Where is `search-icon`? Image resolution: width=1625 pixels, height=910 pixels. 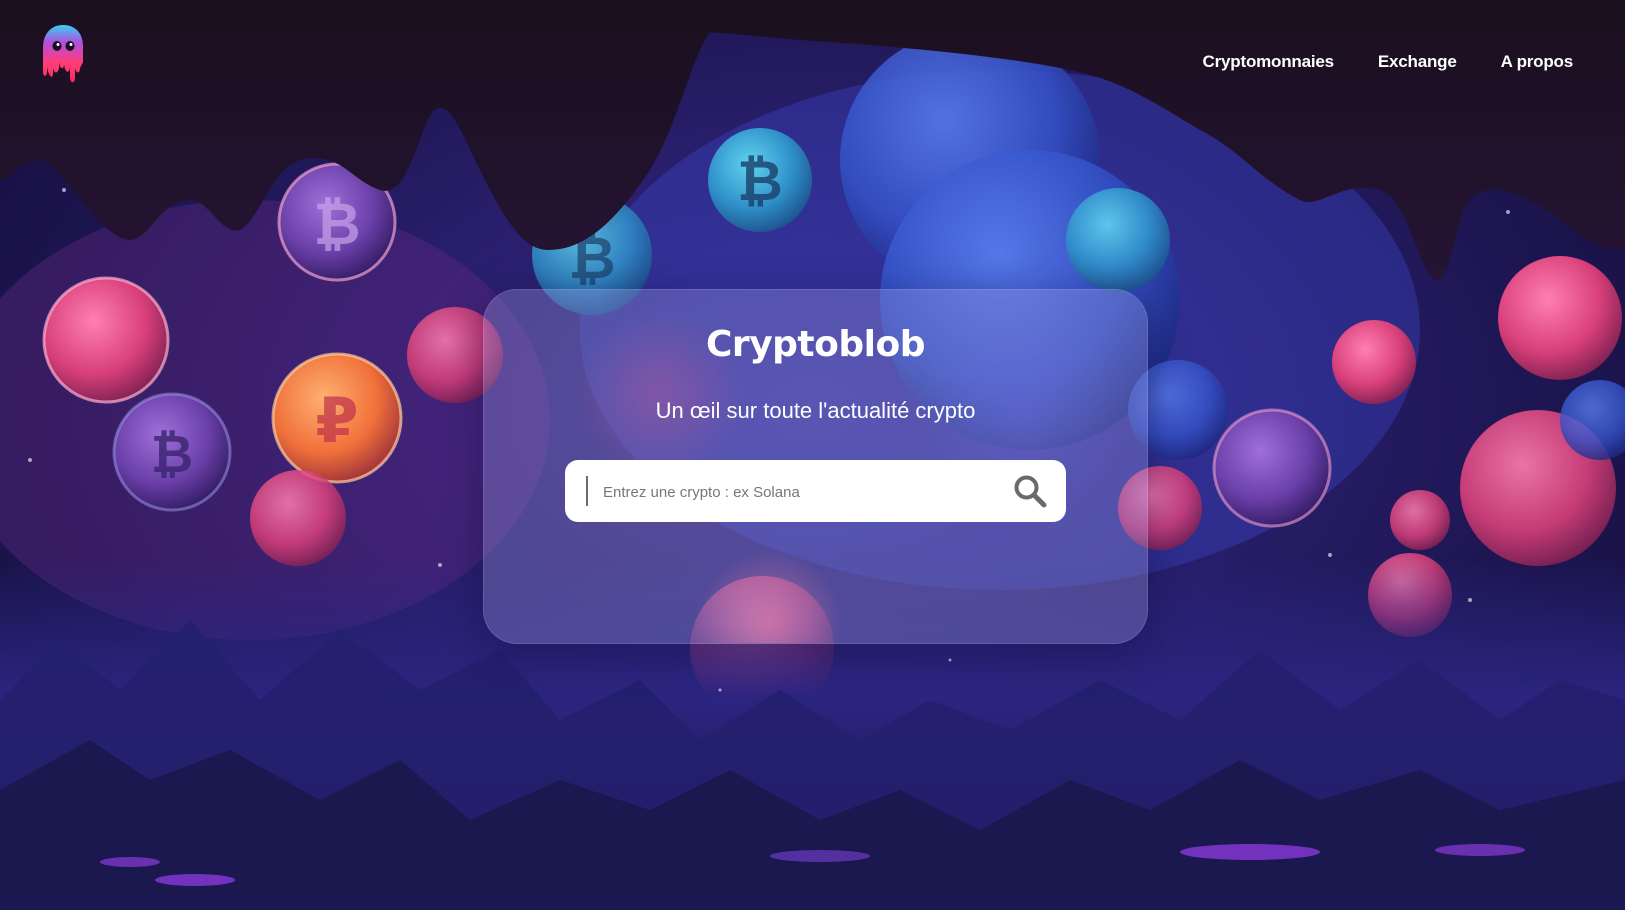 search-icon is located at coordinates (1030, 491).